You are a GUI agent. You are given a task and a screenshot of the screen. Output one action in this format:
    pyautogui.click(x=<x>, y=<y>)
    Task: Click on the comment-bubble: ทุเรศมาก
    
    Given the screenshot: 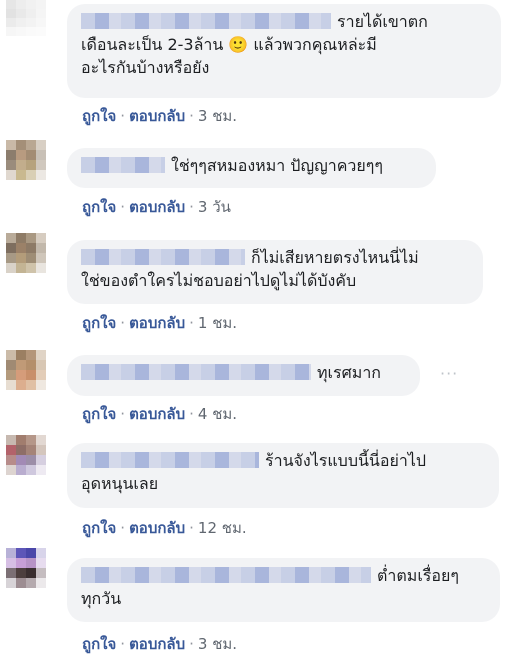 What is the action you would take?
    pyautogui.click(x=243, y=375)
    